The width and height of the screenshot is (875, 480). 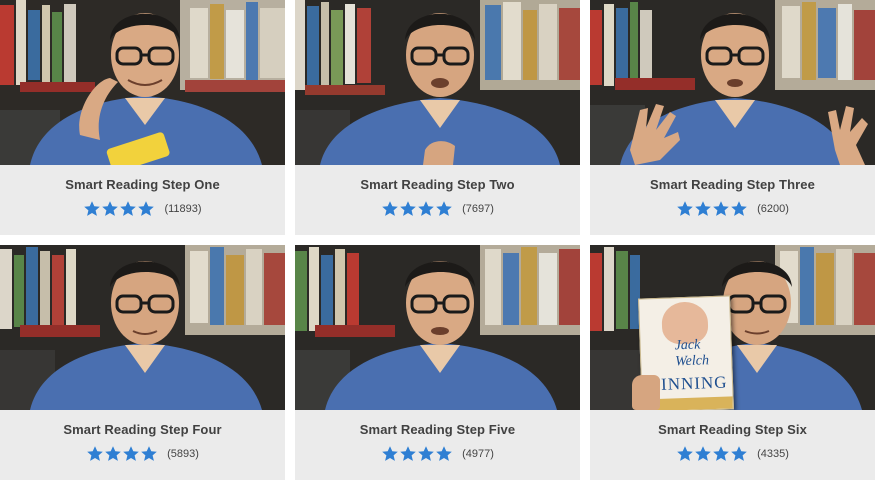 What do you see at coordinates (437, 181) in the screenshot?
I see `video-title: Smart Reading Step Two` at bounding box center [437, 181].